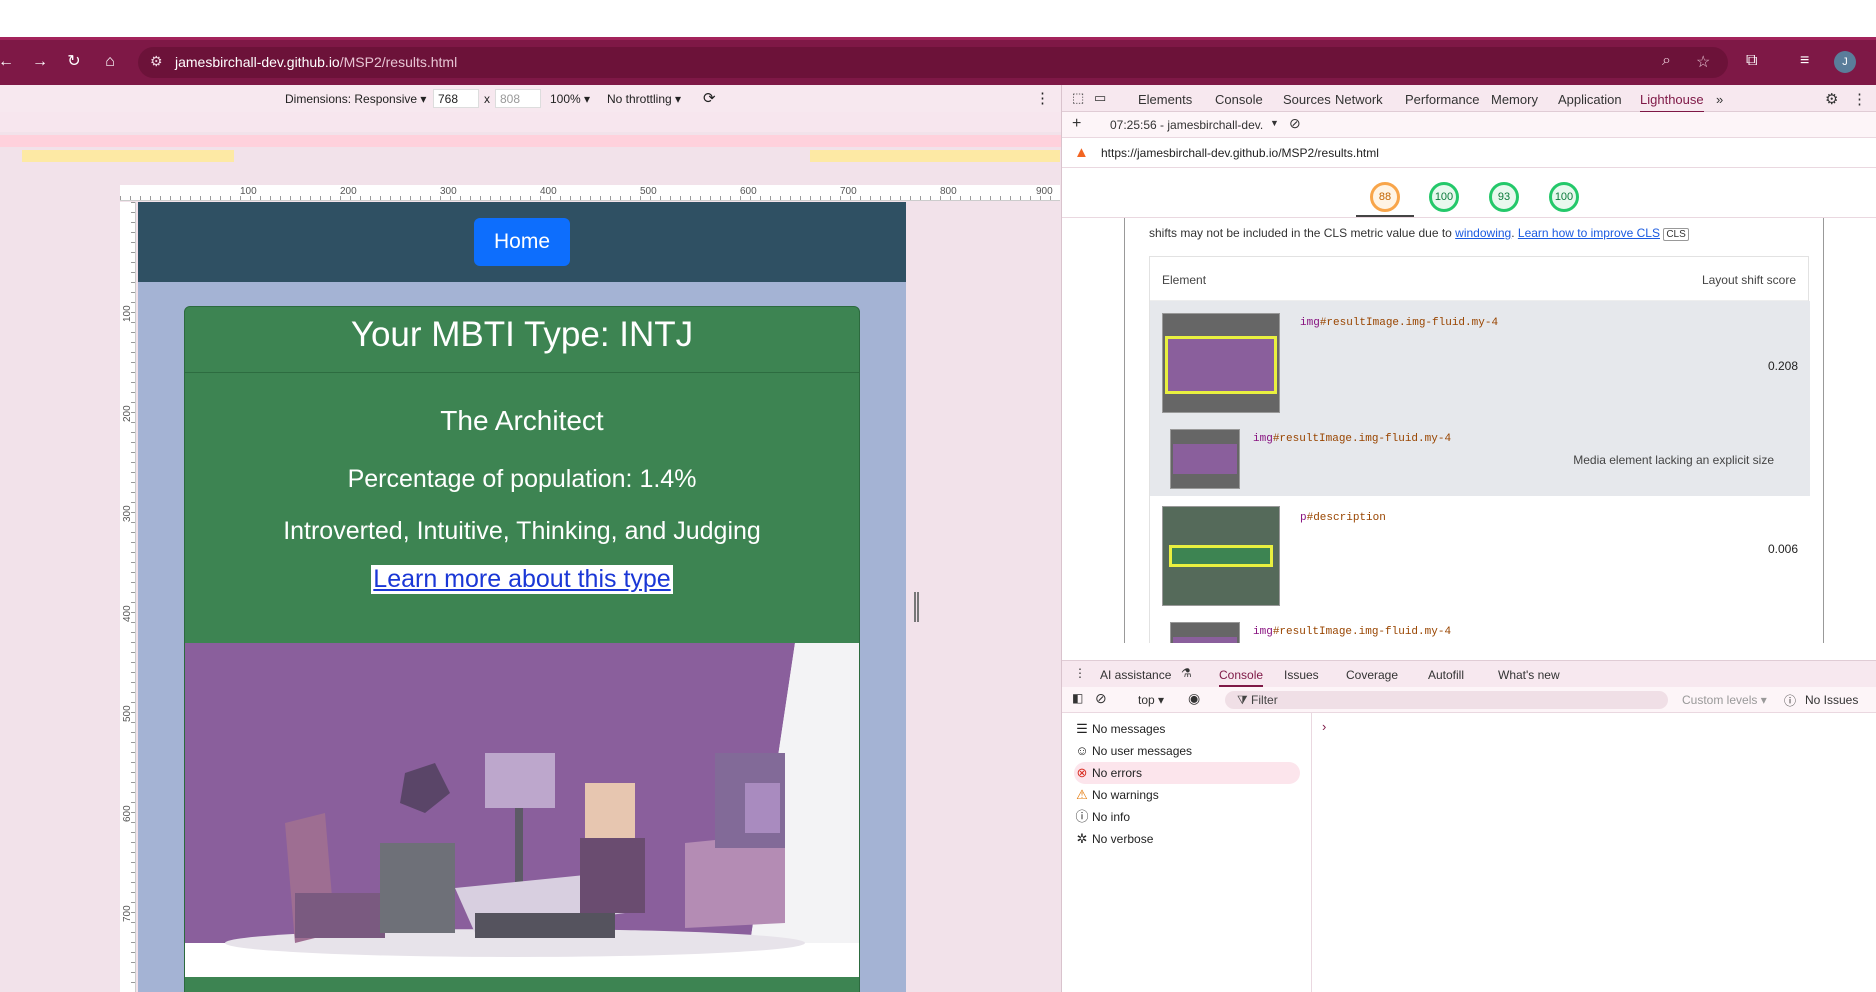  What do you see at coordinates (709, 98) in the screenshot?
I see `rotate-icon: ⟳` at bounding box center [709, 98].